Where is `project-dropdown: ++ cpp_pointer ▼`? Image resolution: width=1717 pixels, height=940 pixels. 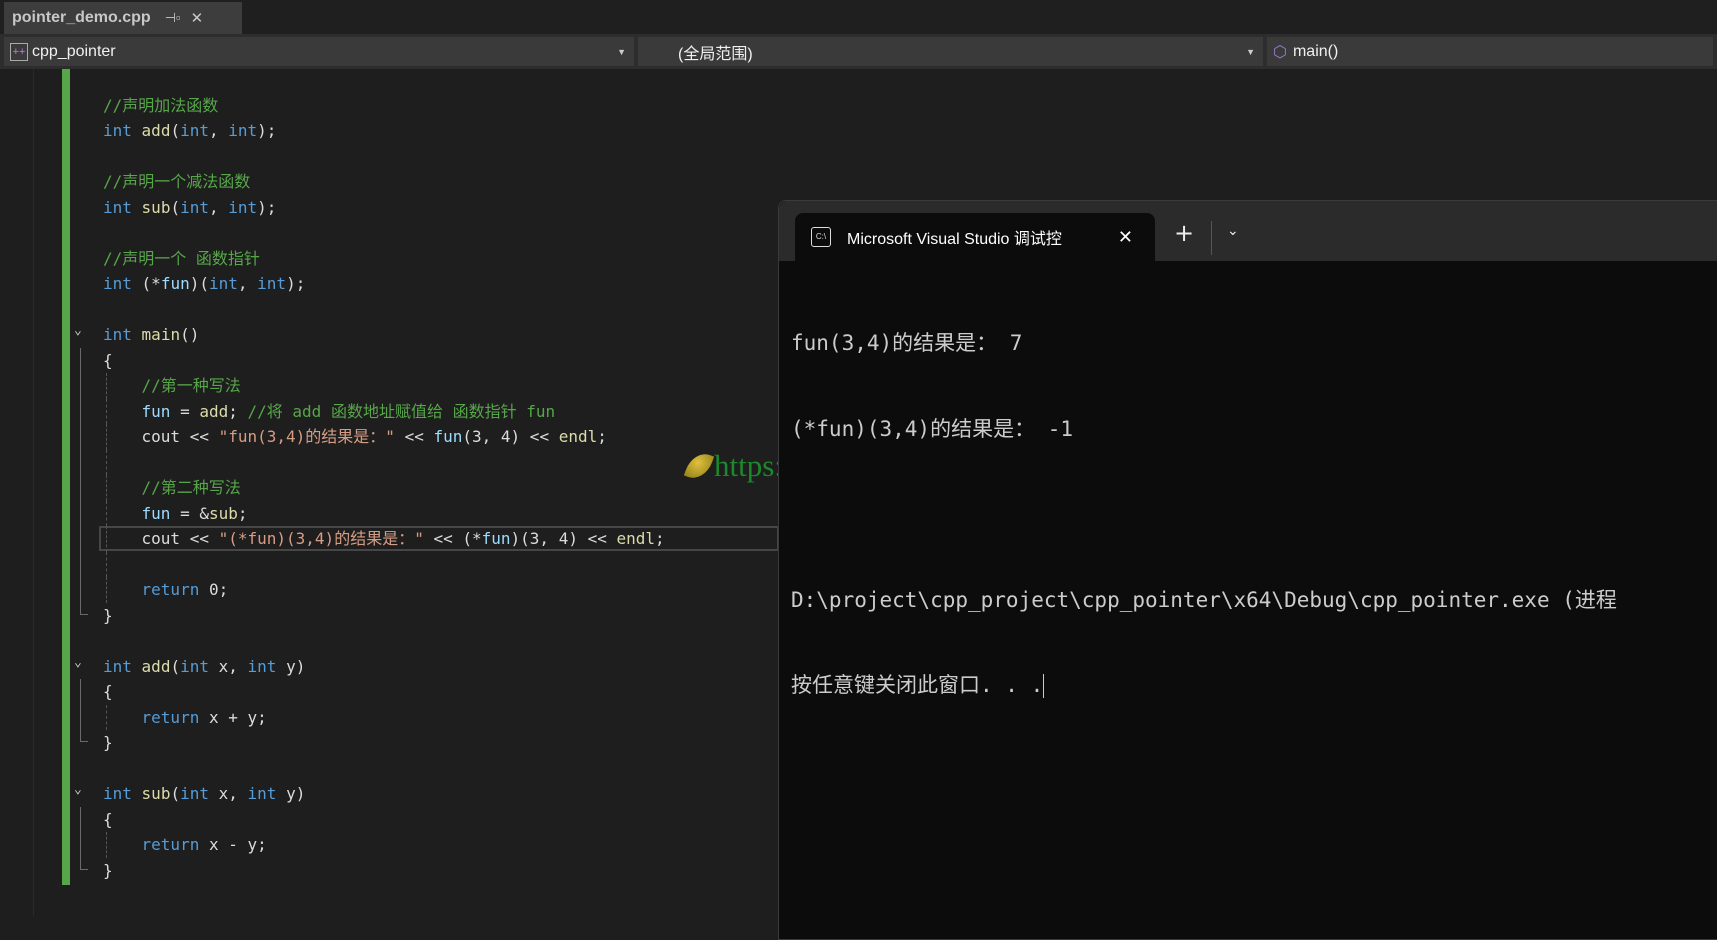
project-dropdown: ++ cpp_pointer ▼ is located at coordinates (319, 51).